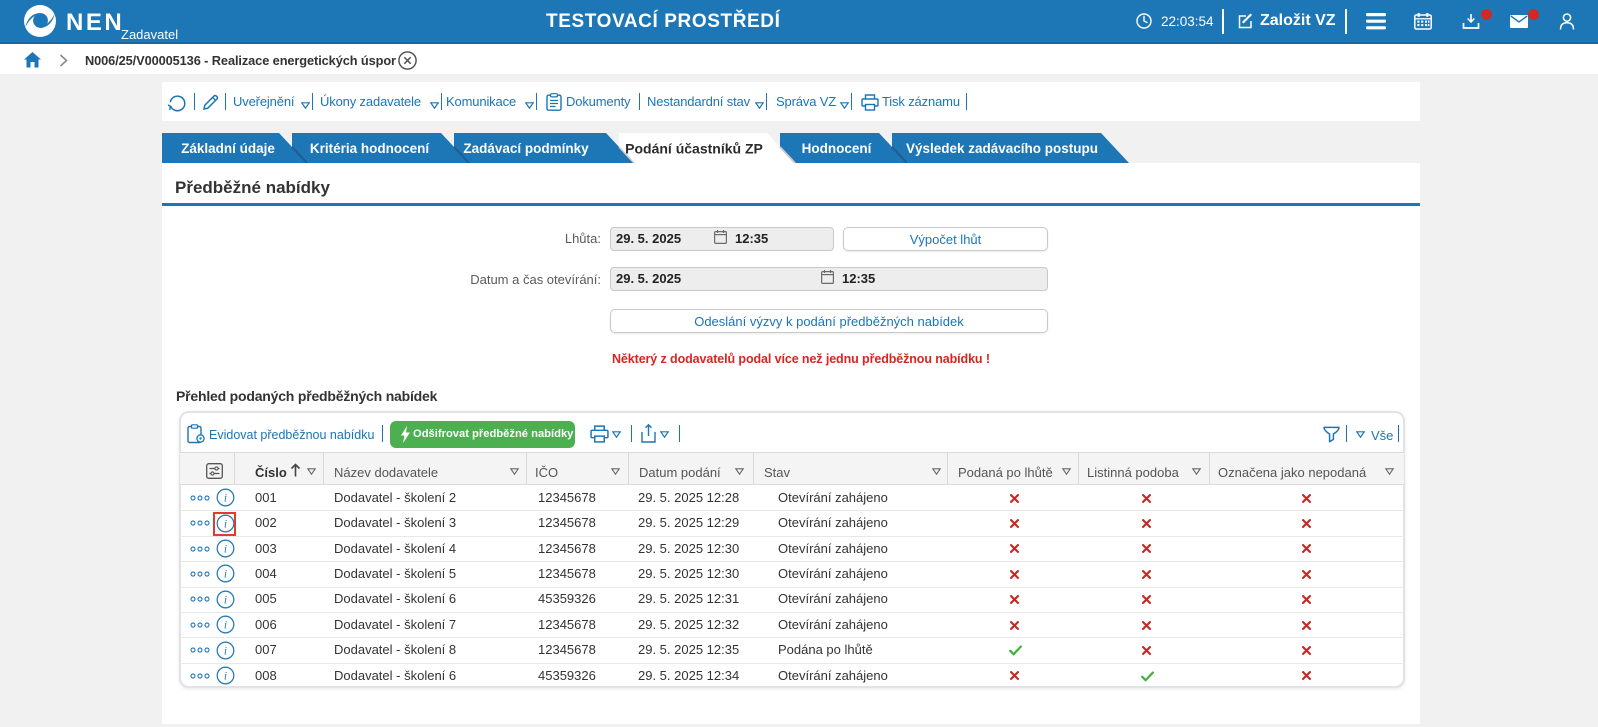  I want to click on svg-text: Kritéria hodnocení, so click(370, 148).